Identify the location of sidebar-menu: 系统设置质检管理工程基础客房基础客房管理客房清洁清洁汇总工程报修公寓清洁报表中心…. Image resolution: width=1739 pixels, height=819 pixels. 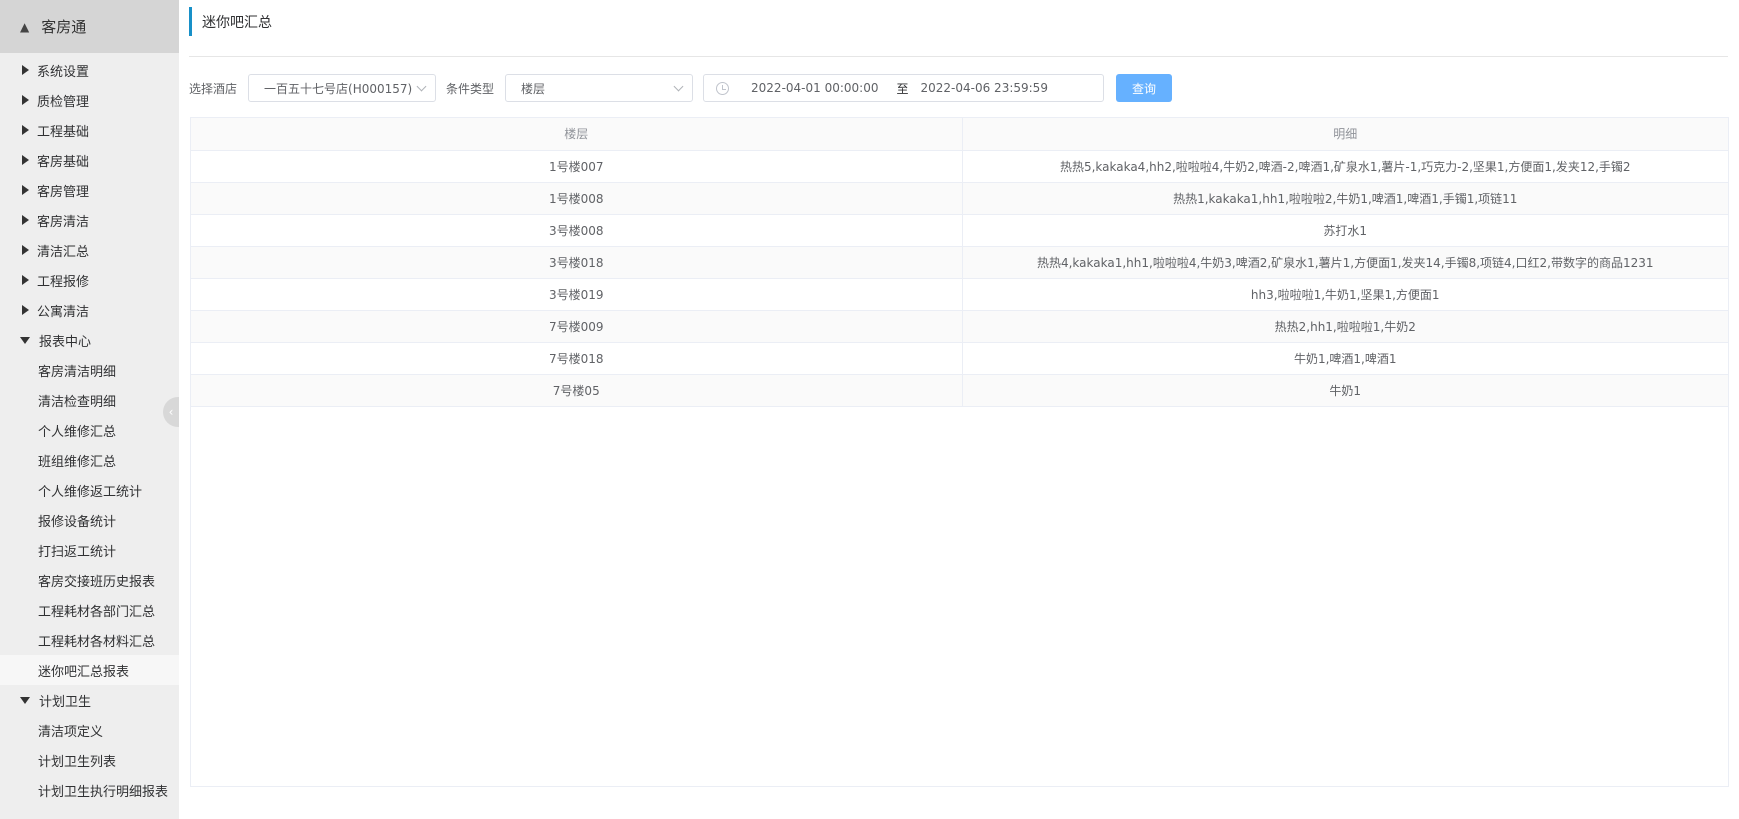
(89, 429).